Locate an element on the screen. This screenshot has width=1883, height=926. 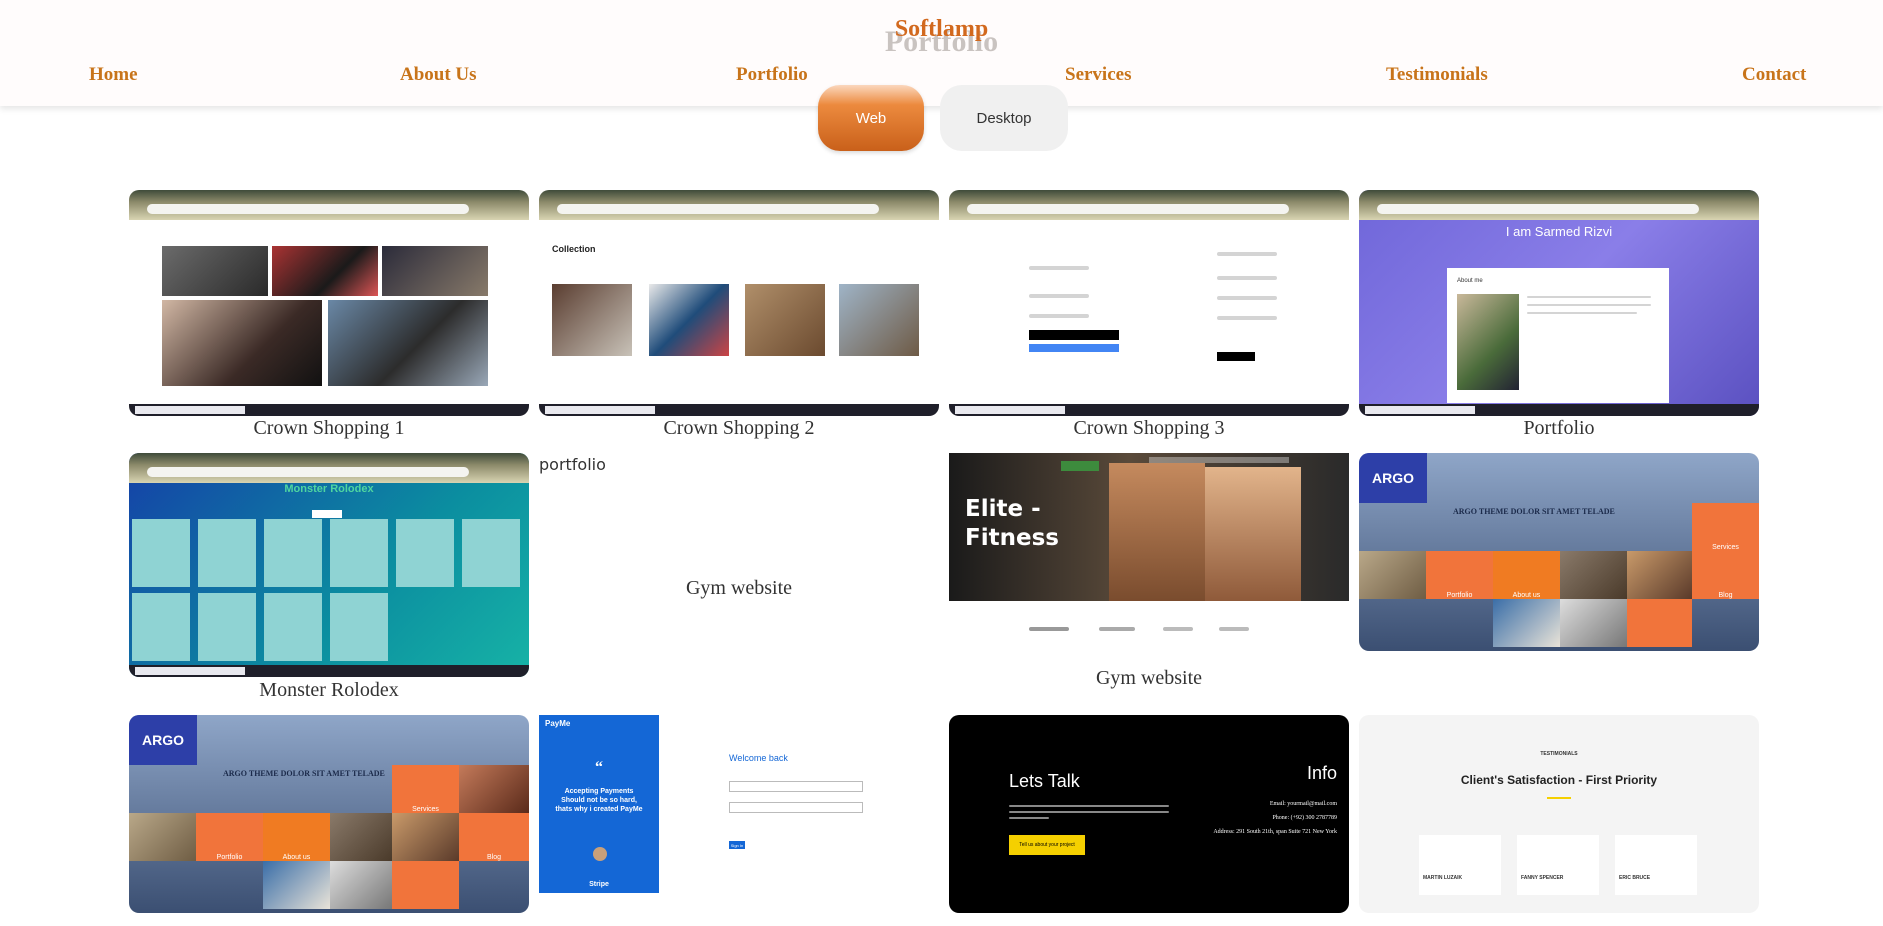
quote-icon: “ is located at coordinates (599, 767).